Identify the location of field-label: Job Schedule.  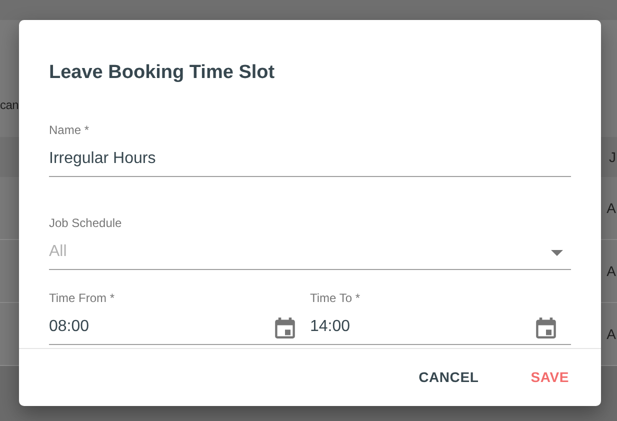
(85, 223).